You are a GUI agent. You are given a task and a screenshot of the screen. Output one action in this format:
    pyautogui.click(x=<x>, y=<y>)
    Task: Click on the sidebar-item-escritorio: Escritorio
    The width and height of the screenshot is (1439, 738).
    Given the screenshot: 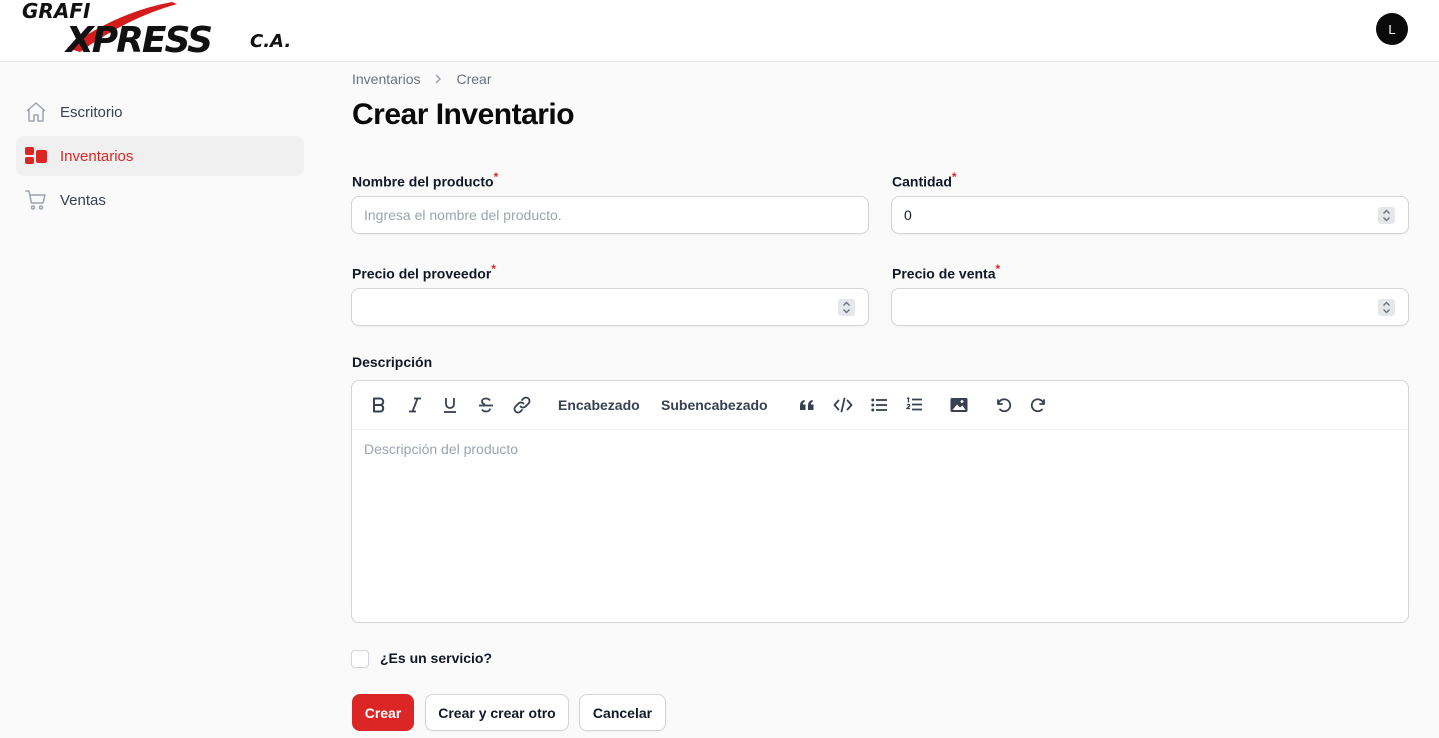 What is the action you would take?
    pyautogui.click(x=160, y=112)
    